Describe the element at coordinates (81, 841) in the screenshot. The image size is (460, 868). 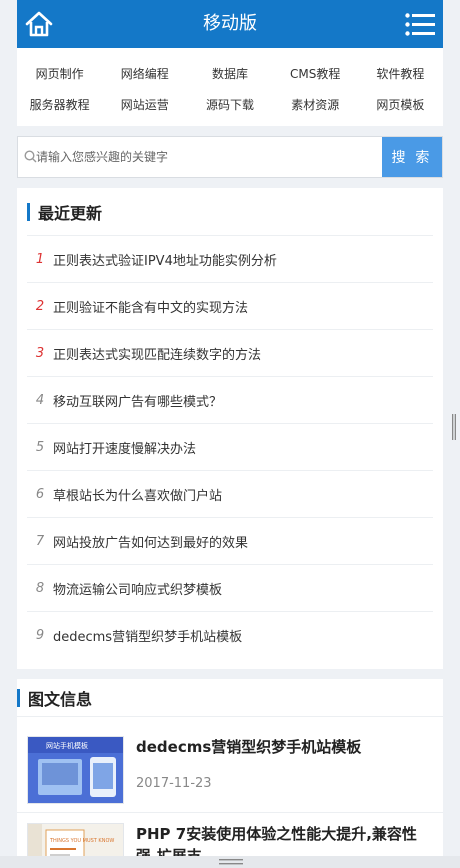
I see `thumbnail-caption: THINGS YOU MUST KNOW` at that location.